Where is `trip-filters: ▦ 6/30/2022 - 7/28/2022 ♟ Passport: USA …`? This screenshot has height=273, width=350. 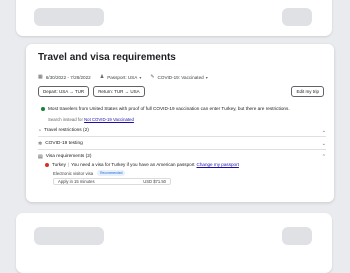 trip-filters: ▦ 6/30/2022 - 7/28/2022 ♟ Passport: USA … is located at coordinates (127, 77).